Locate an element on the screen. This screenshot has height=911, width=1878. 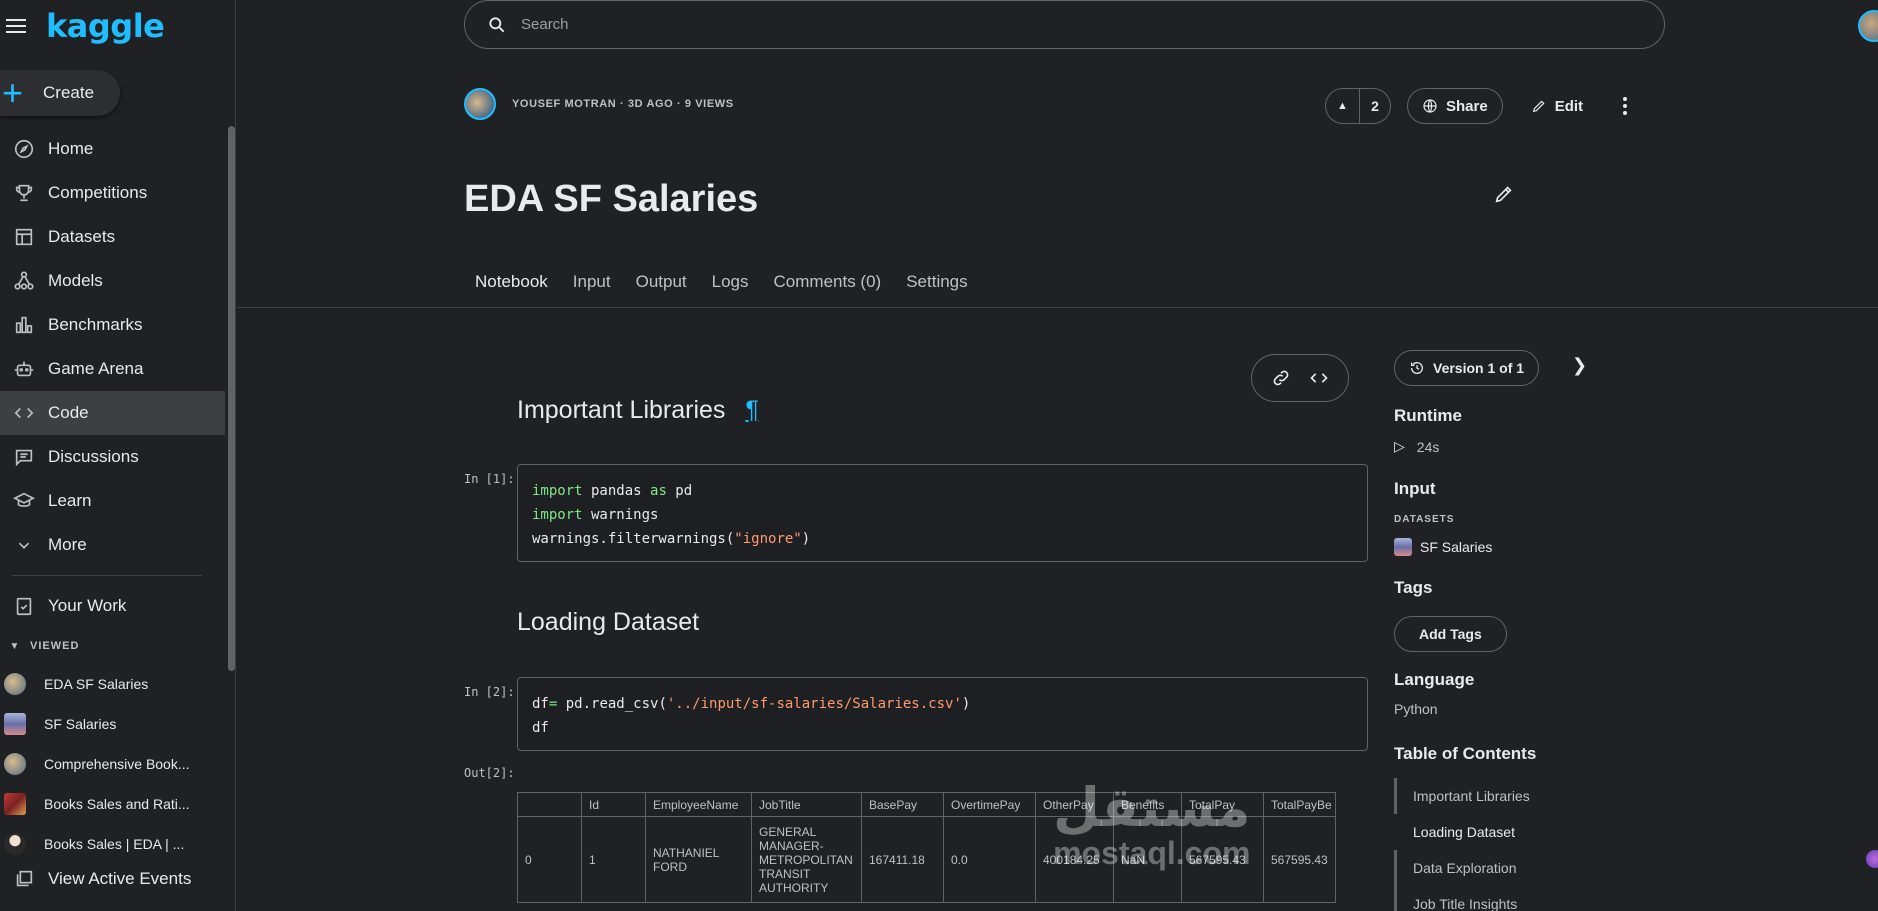
sidebar-item-benchmarks: Benchmarks is located at coordinates (112, 325).